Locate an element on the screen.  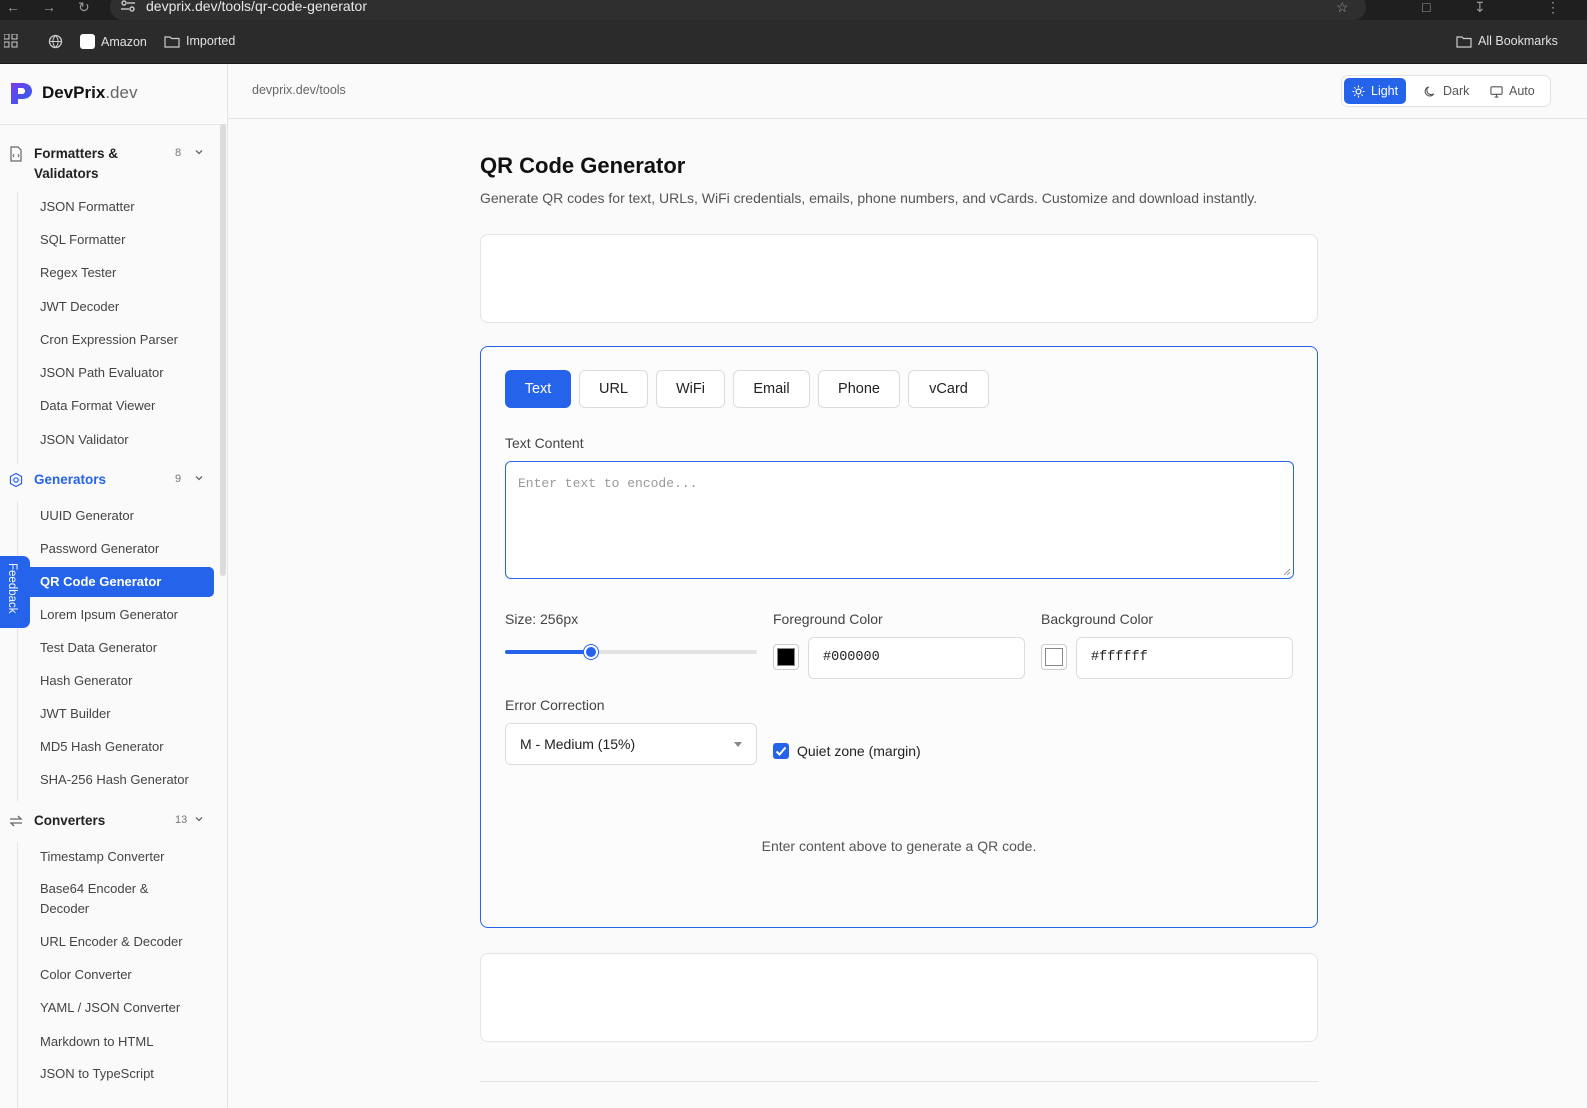
checkmark-icon is located at coordinates (781, 751).